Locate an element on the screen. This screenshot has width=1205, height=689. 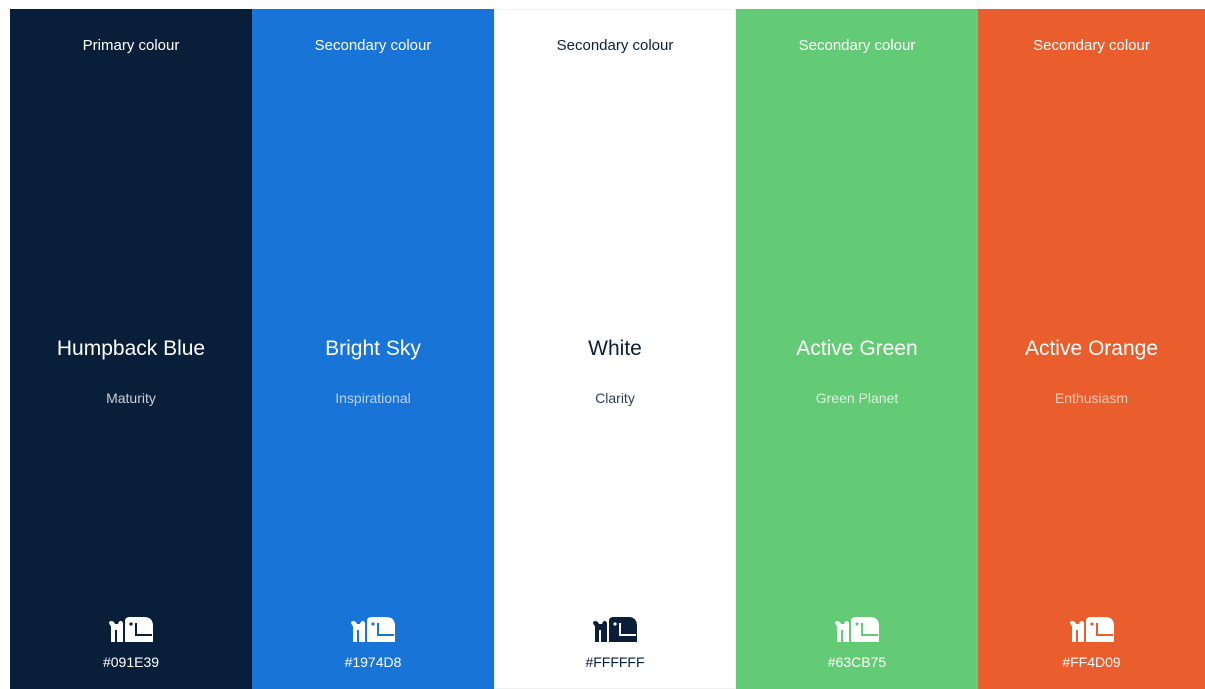
swatch-label: Primary colour is located at coordinates (131, 45).